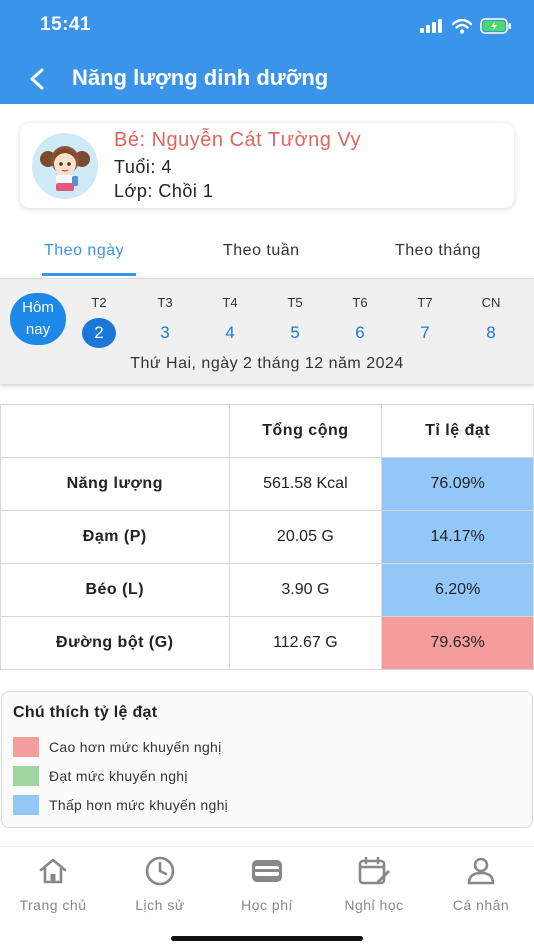  I want to click on day-label: T3, so click(165, 302).